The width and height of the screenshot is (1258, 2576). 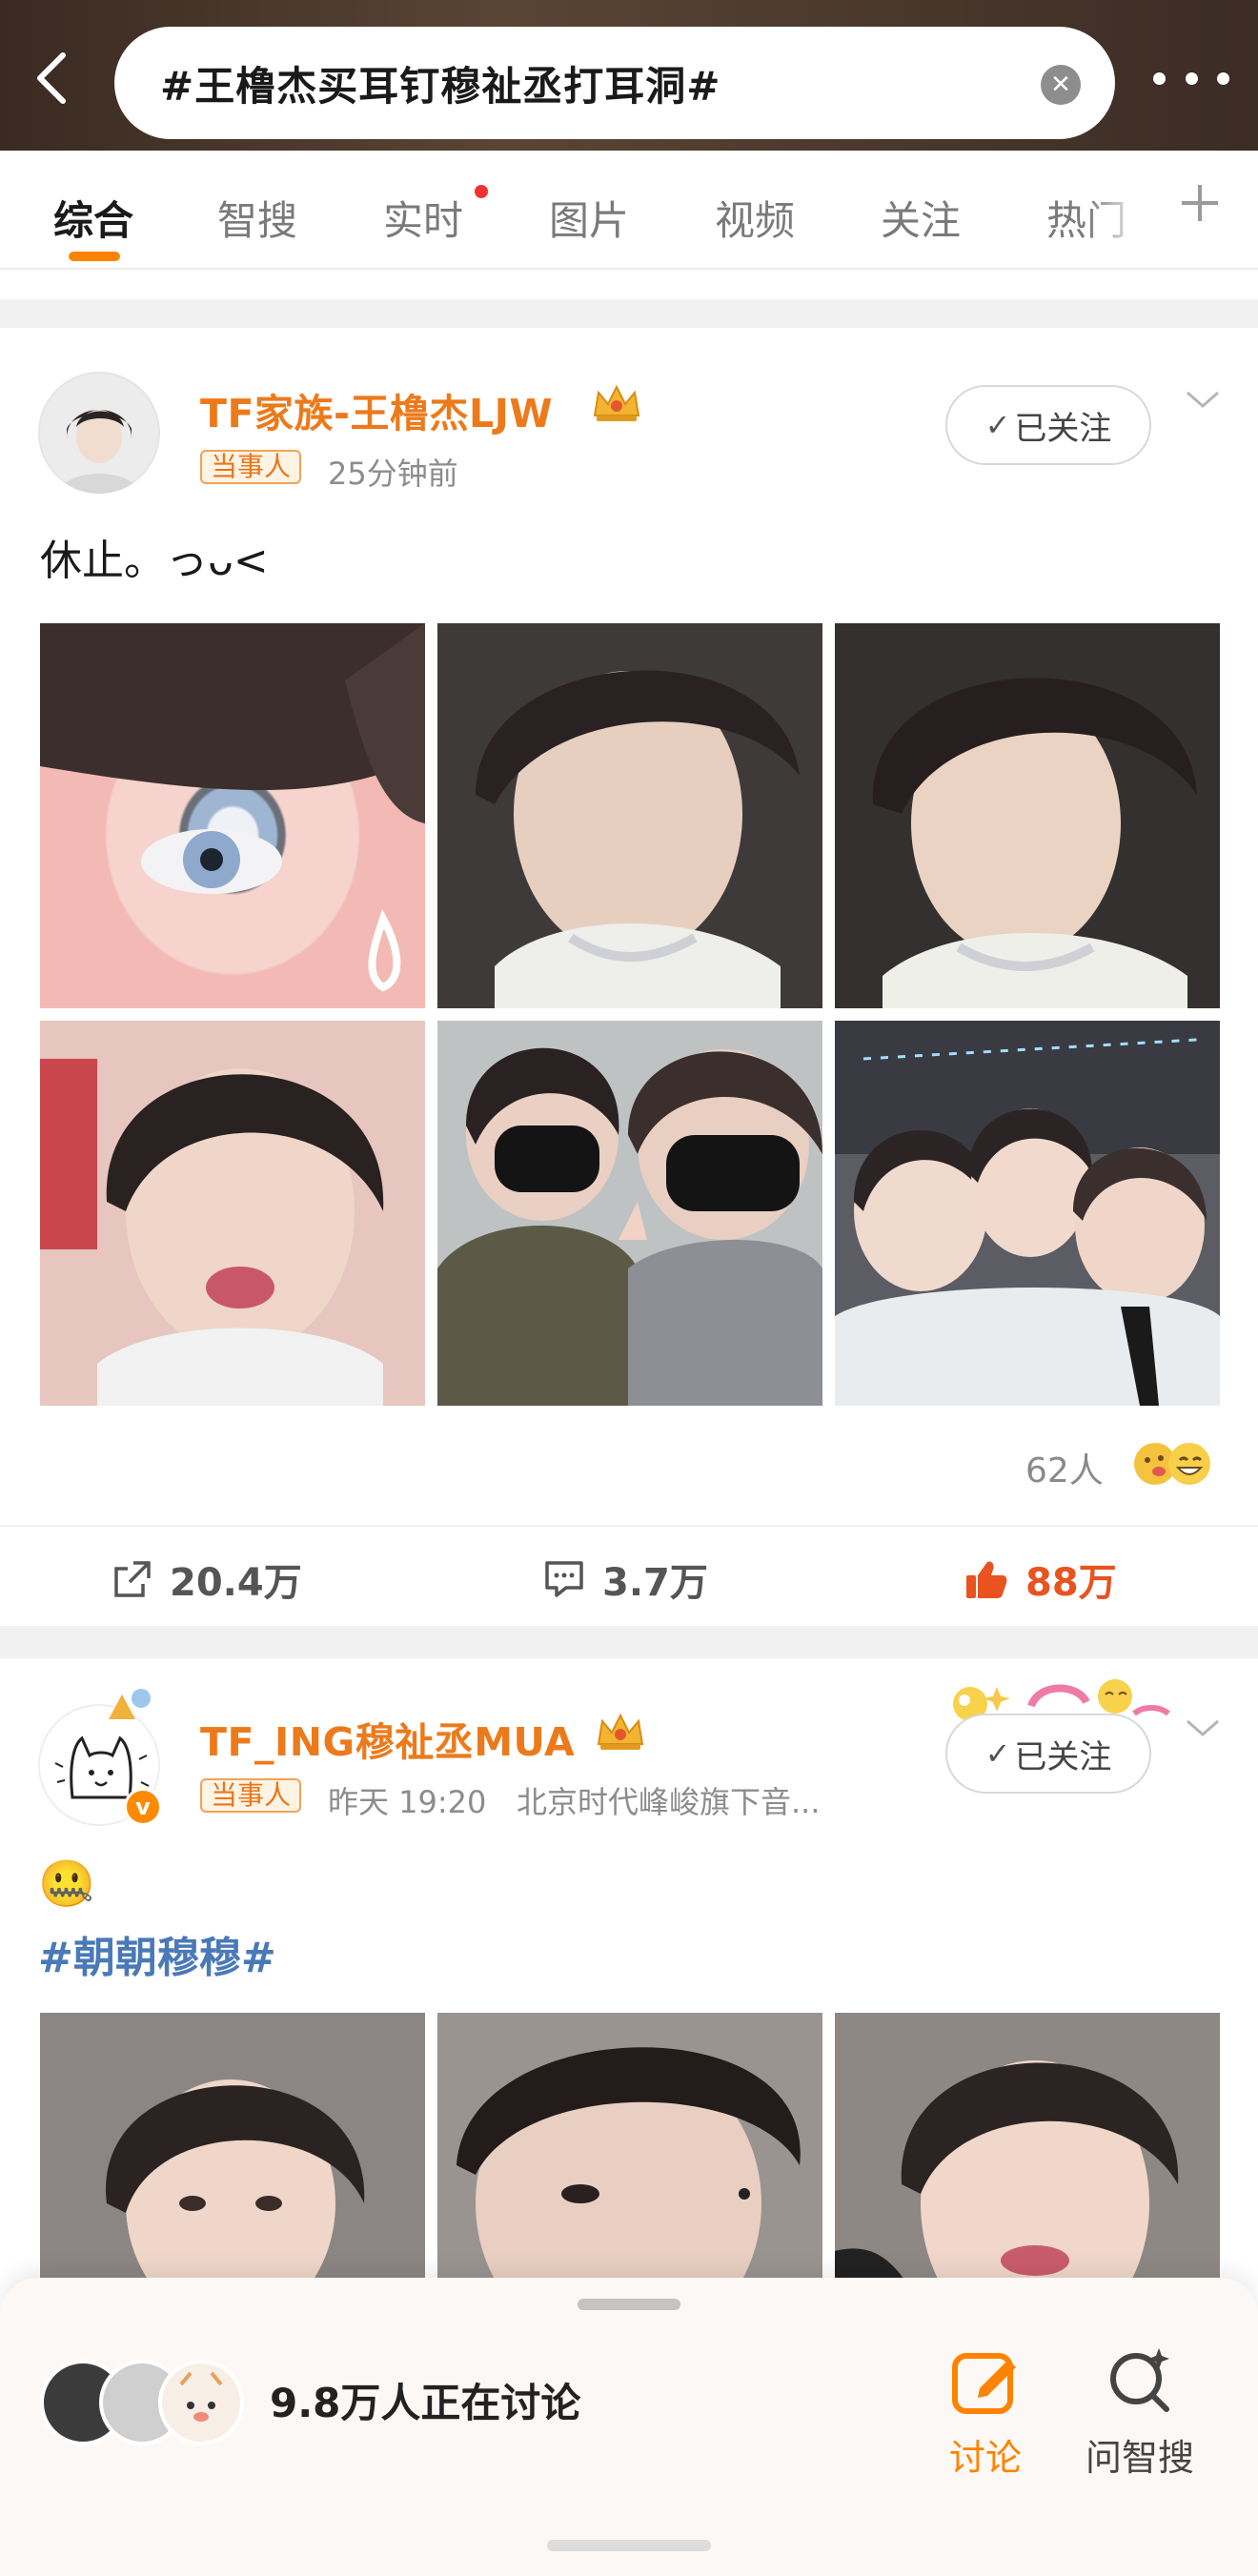 I want to click on participant-avatar, so click(x=201, y=2402).